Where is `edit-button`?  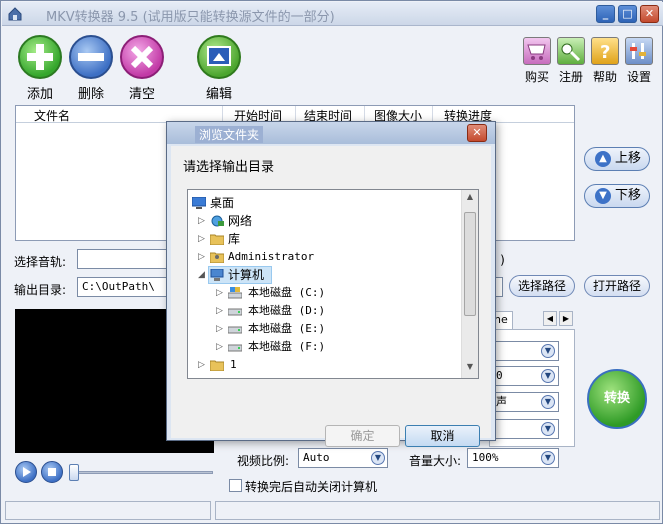
edit-button is located at coordinates (219, 57).